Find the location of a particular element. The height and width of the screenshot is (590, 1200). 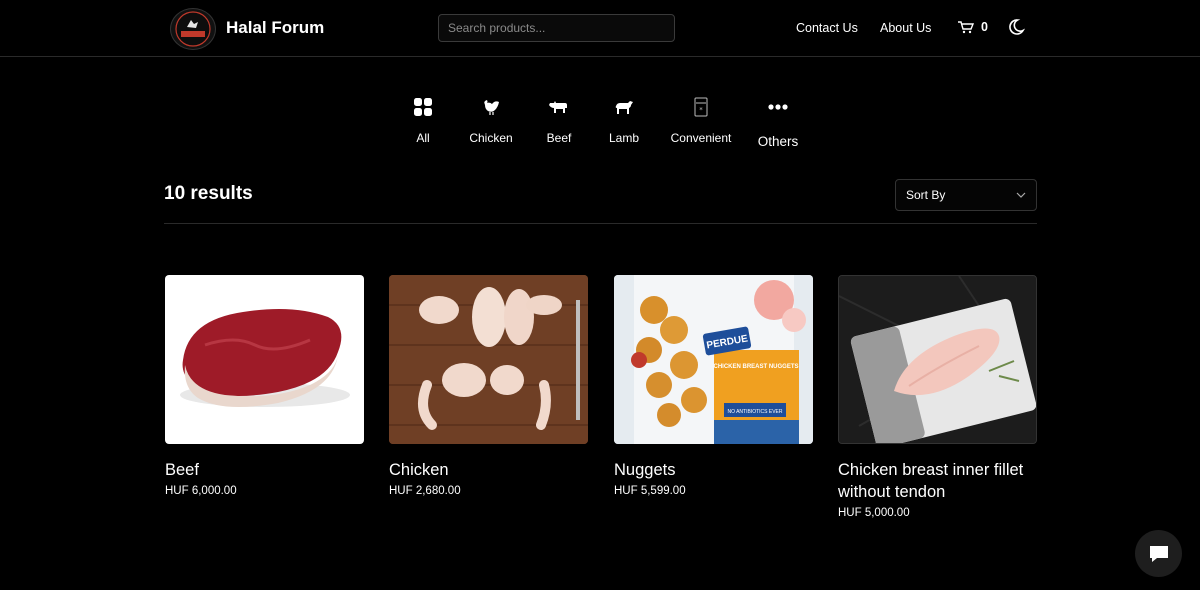

product-image-chicken-breast is located at coordinates (937, 359).